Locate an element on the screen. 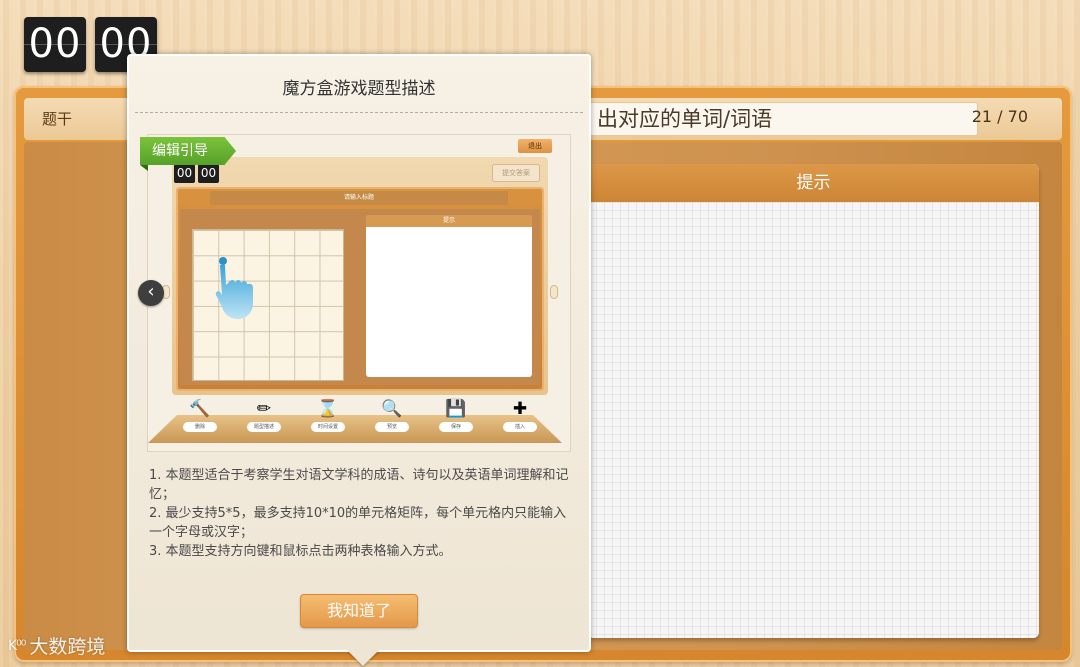  preview-timer-seconds: 00 is located at coordinates (208, 173).